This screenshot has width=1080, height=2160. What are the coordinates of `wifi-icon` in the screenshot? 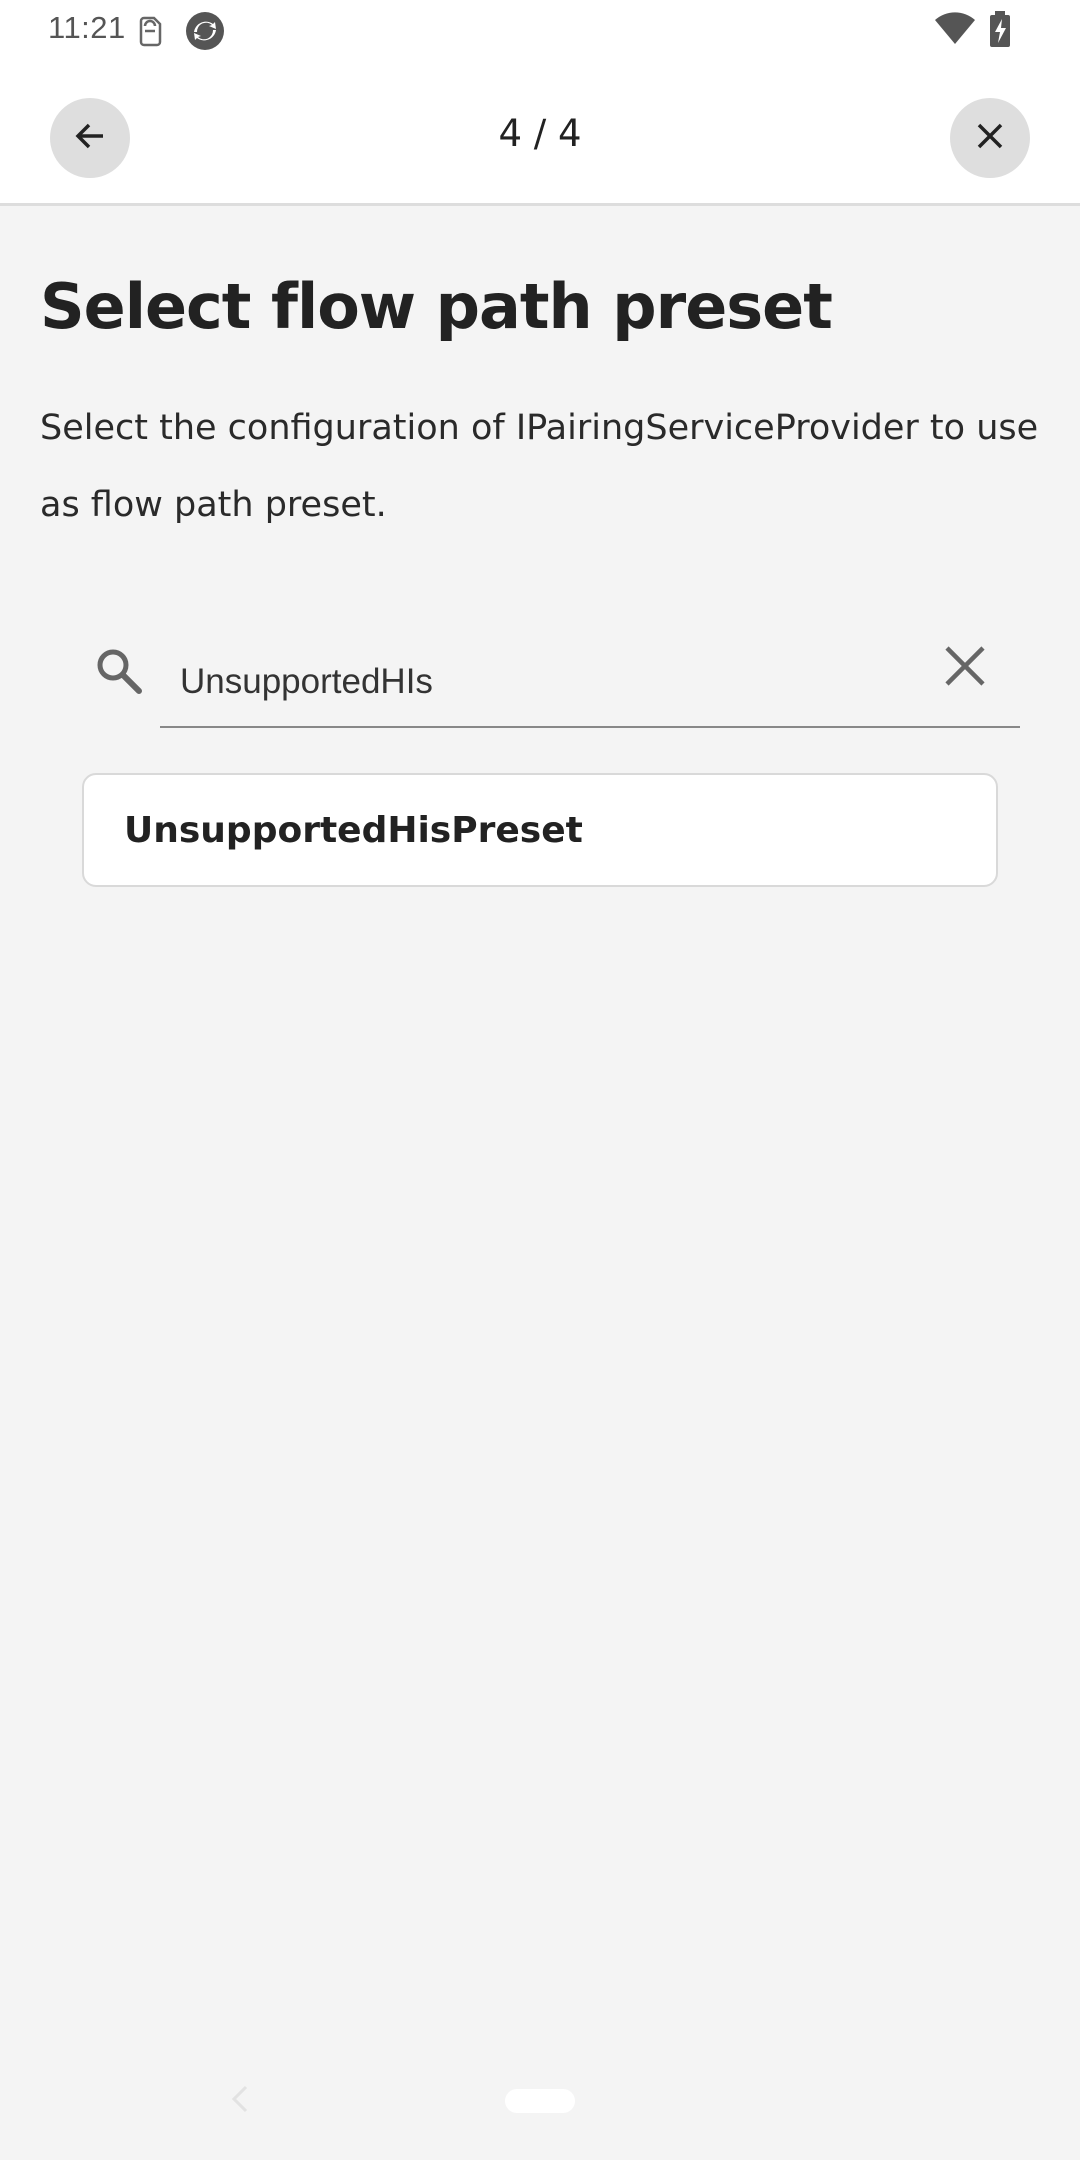 It's located at (955, 31).